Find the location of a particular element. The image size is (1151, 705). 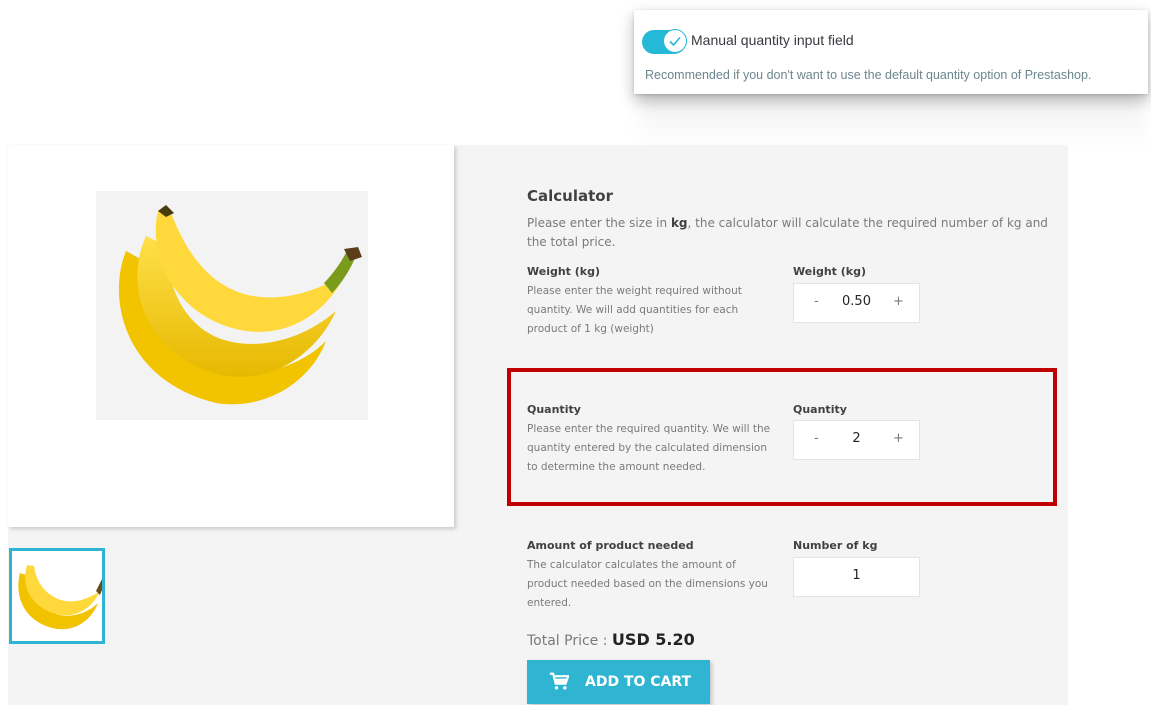

calculator-desc-unit: kg is located at coordinates (679, 223).